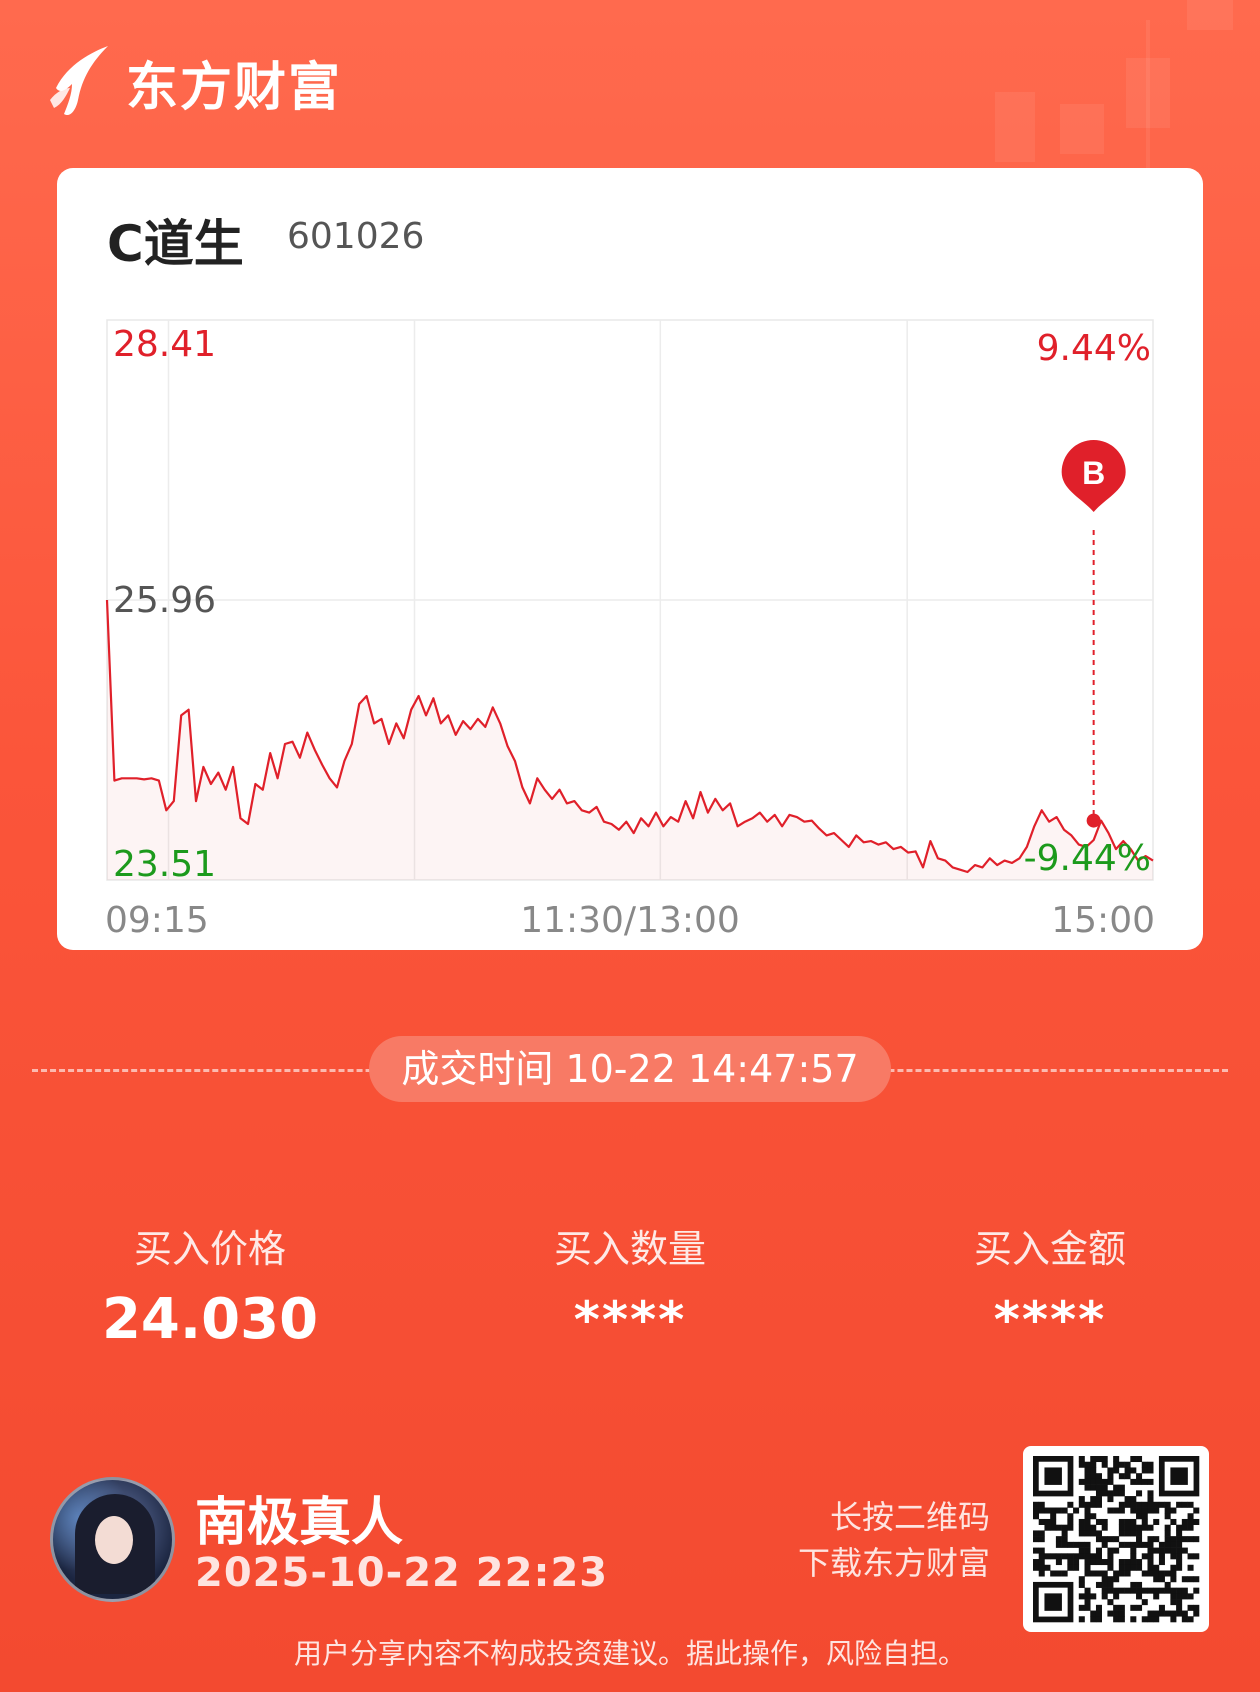 The width and height of the screenshot is (1260, 1692). What do you see at coordinates (1148, 95) in the screenshot?
I see `decor-wick` at bounding box center [1148, 95].